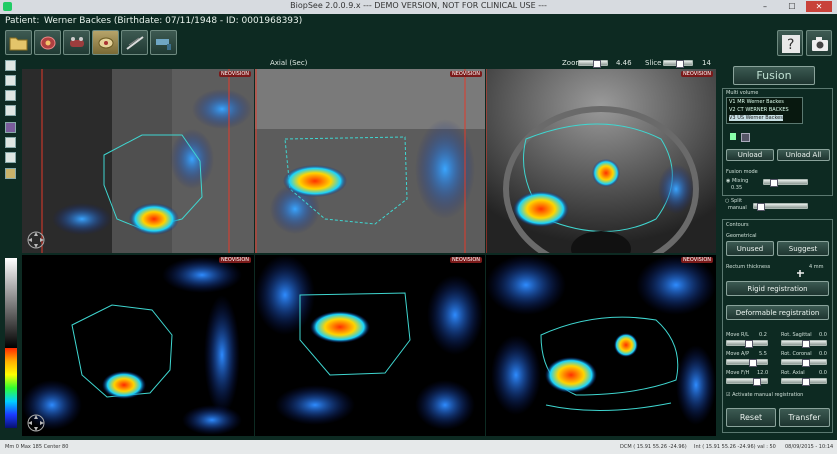 The width and height of the screenshot is (837, 454). I want to click on viewport-axial-overlay: NEOVISION, so click(601, 345).